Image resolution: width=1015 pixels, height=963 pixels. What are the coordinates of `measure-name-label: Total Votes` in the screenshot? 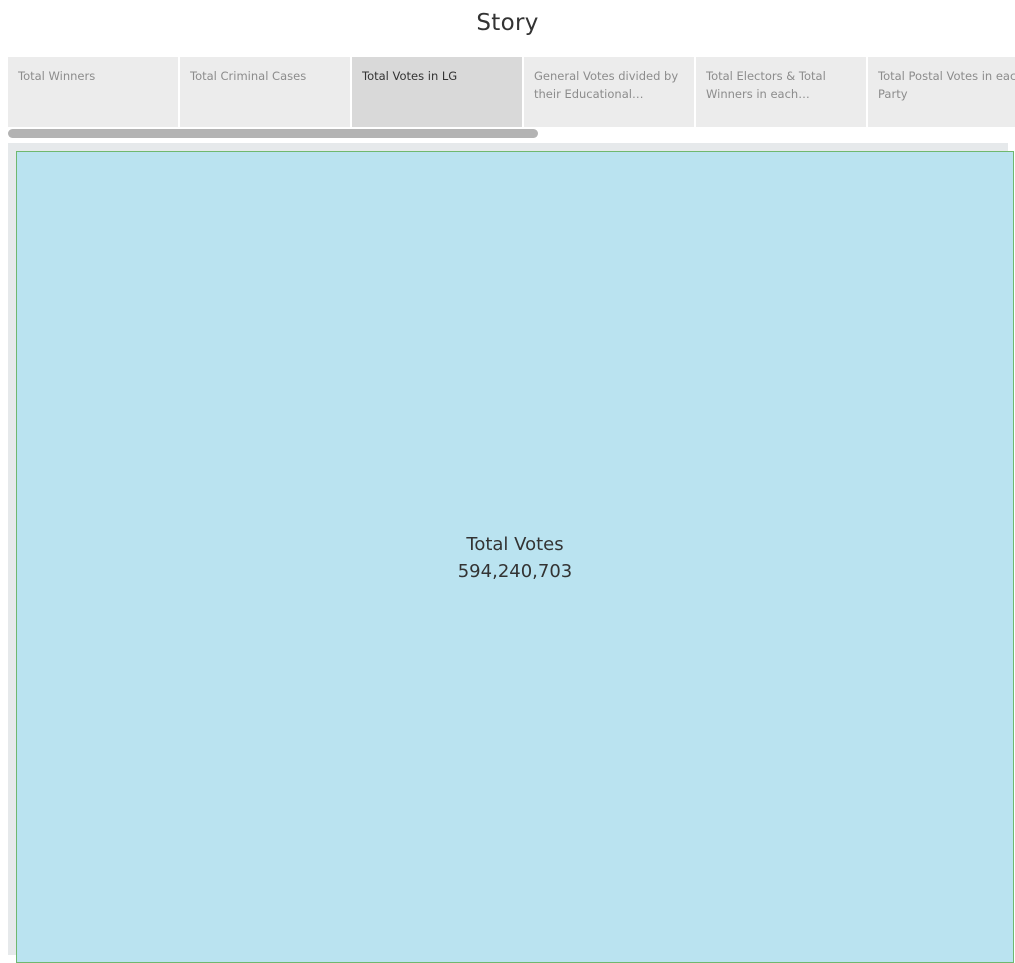 It's located at (515, 544).